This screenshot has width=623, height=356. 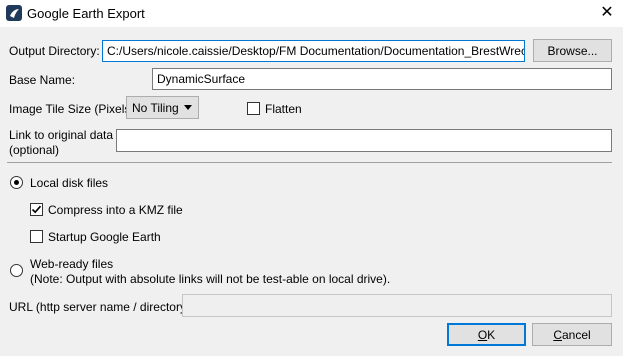 I want to click on radio-selected-dot, so click(x=16, y=182).